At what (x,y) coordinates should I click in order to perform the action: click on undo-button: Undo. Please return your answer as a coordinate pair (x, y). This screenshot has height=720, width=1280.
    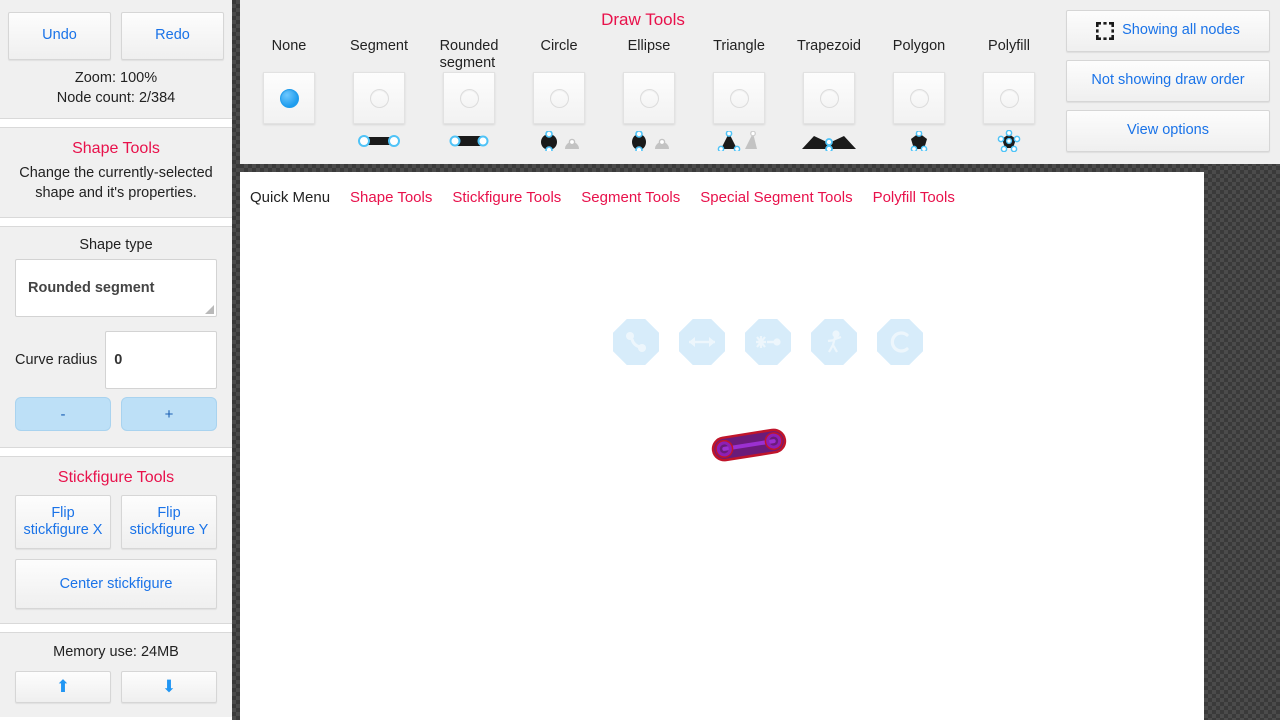
    Looking at the image, I should click on (59, 36).